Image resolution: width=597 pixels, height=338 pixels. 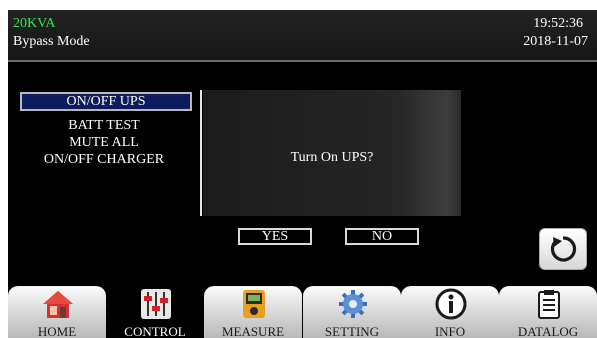 What do you see at coordinates (352, 331) in the screenshot?
I see `tab-setting-label: SETTING` at bounding box center [352, 331].